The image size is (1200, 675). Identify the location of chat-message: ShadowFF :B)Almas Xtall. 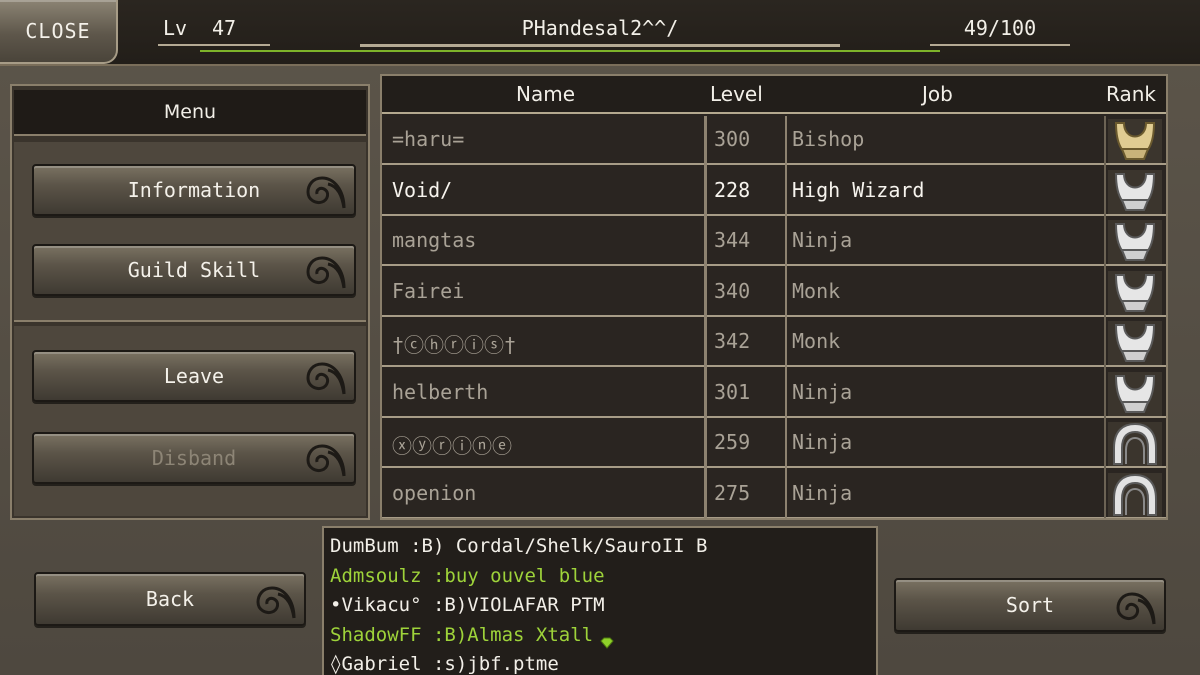
(600, 636).